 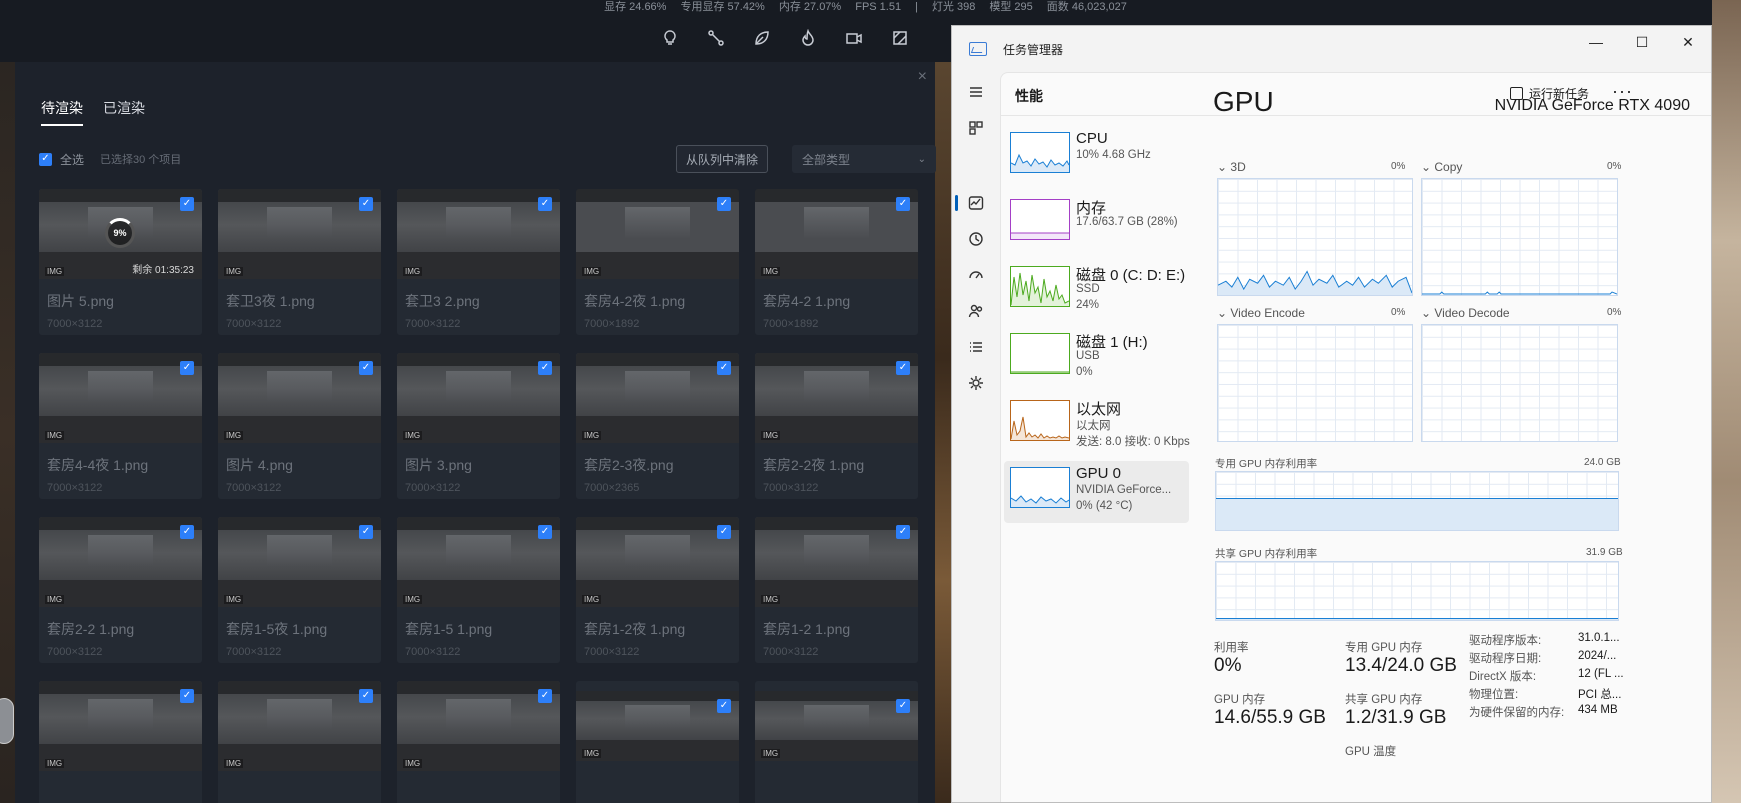 What do you see at coordinates (922, 77) in the screenshot?
I see `close-icon: ×` at bounding box center [922, 77].